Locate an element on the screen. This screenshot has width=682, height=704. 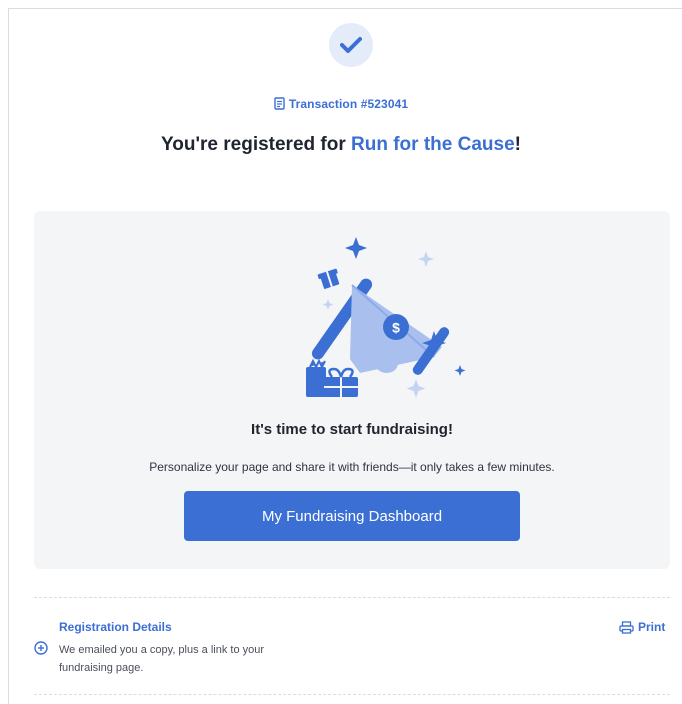
plus-circle-icon is located at coordinates (41, 648).